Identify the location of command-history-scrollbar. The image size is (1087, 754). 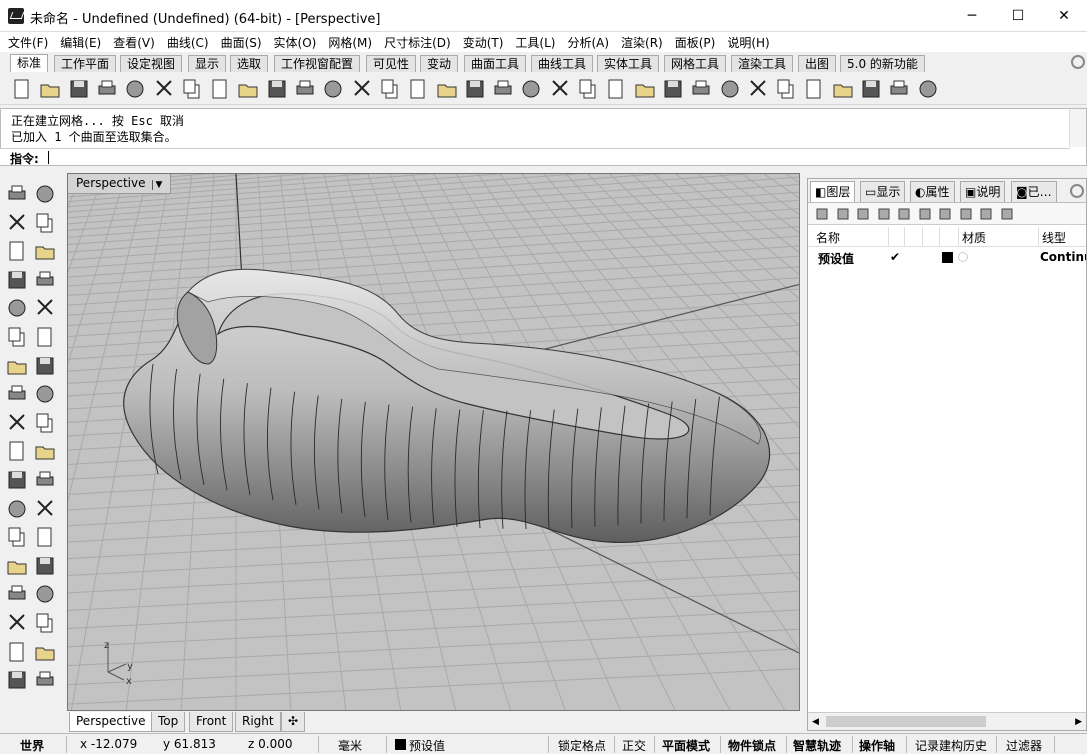
(1077, 128).